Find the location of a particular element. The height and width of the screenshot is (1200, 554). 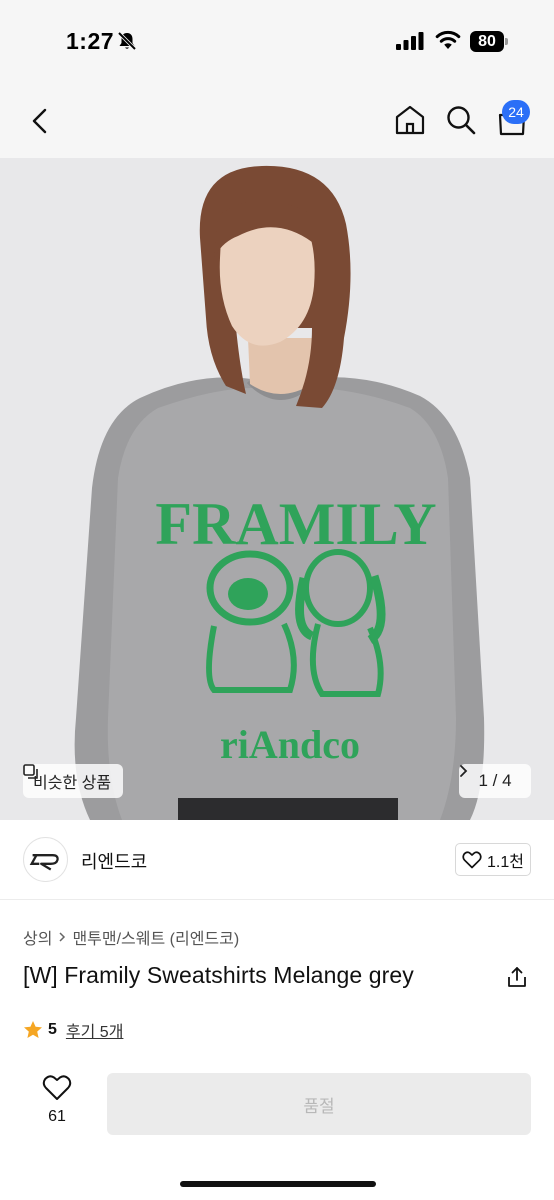

similar-products-label: 비슷한 상품 is located at coordinates (72, 783).